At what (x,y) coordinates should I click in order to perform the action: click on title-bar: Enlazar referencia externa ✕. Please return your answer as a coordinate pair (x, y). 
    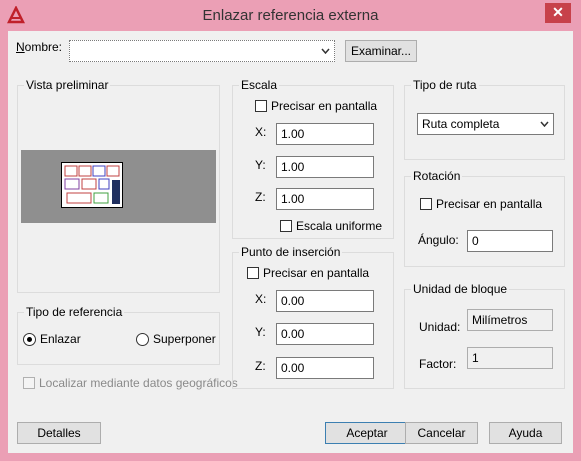
    Looking at the image, I should click on (290, 16).